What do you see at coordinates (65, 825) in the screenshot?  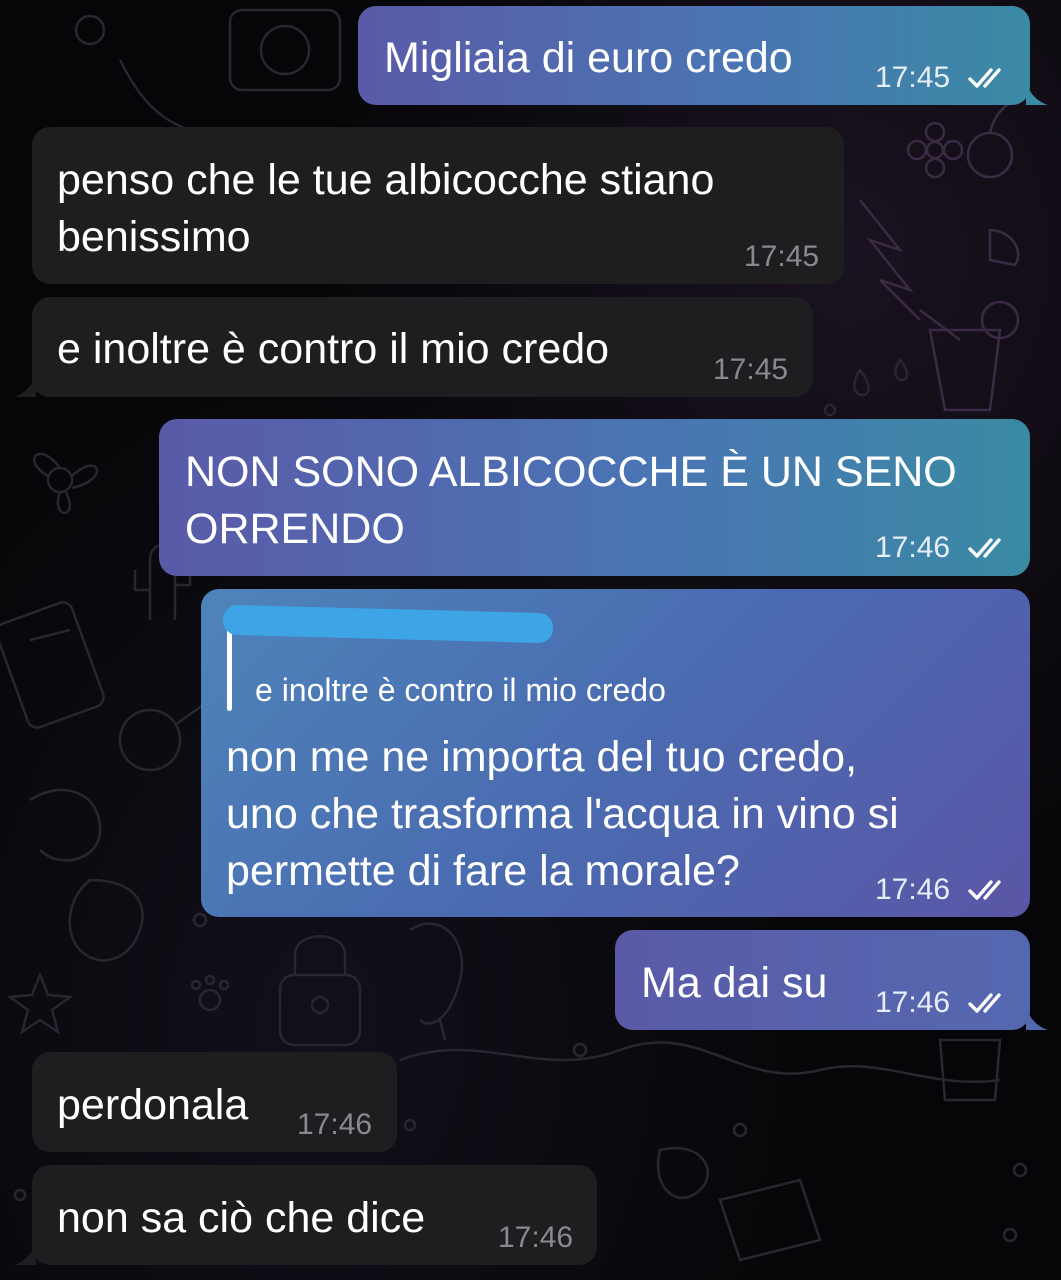 I see `shell-doodle-icon` at bounding box center [65, 825].